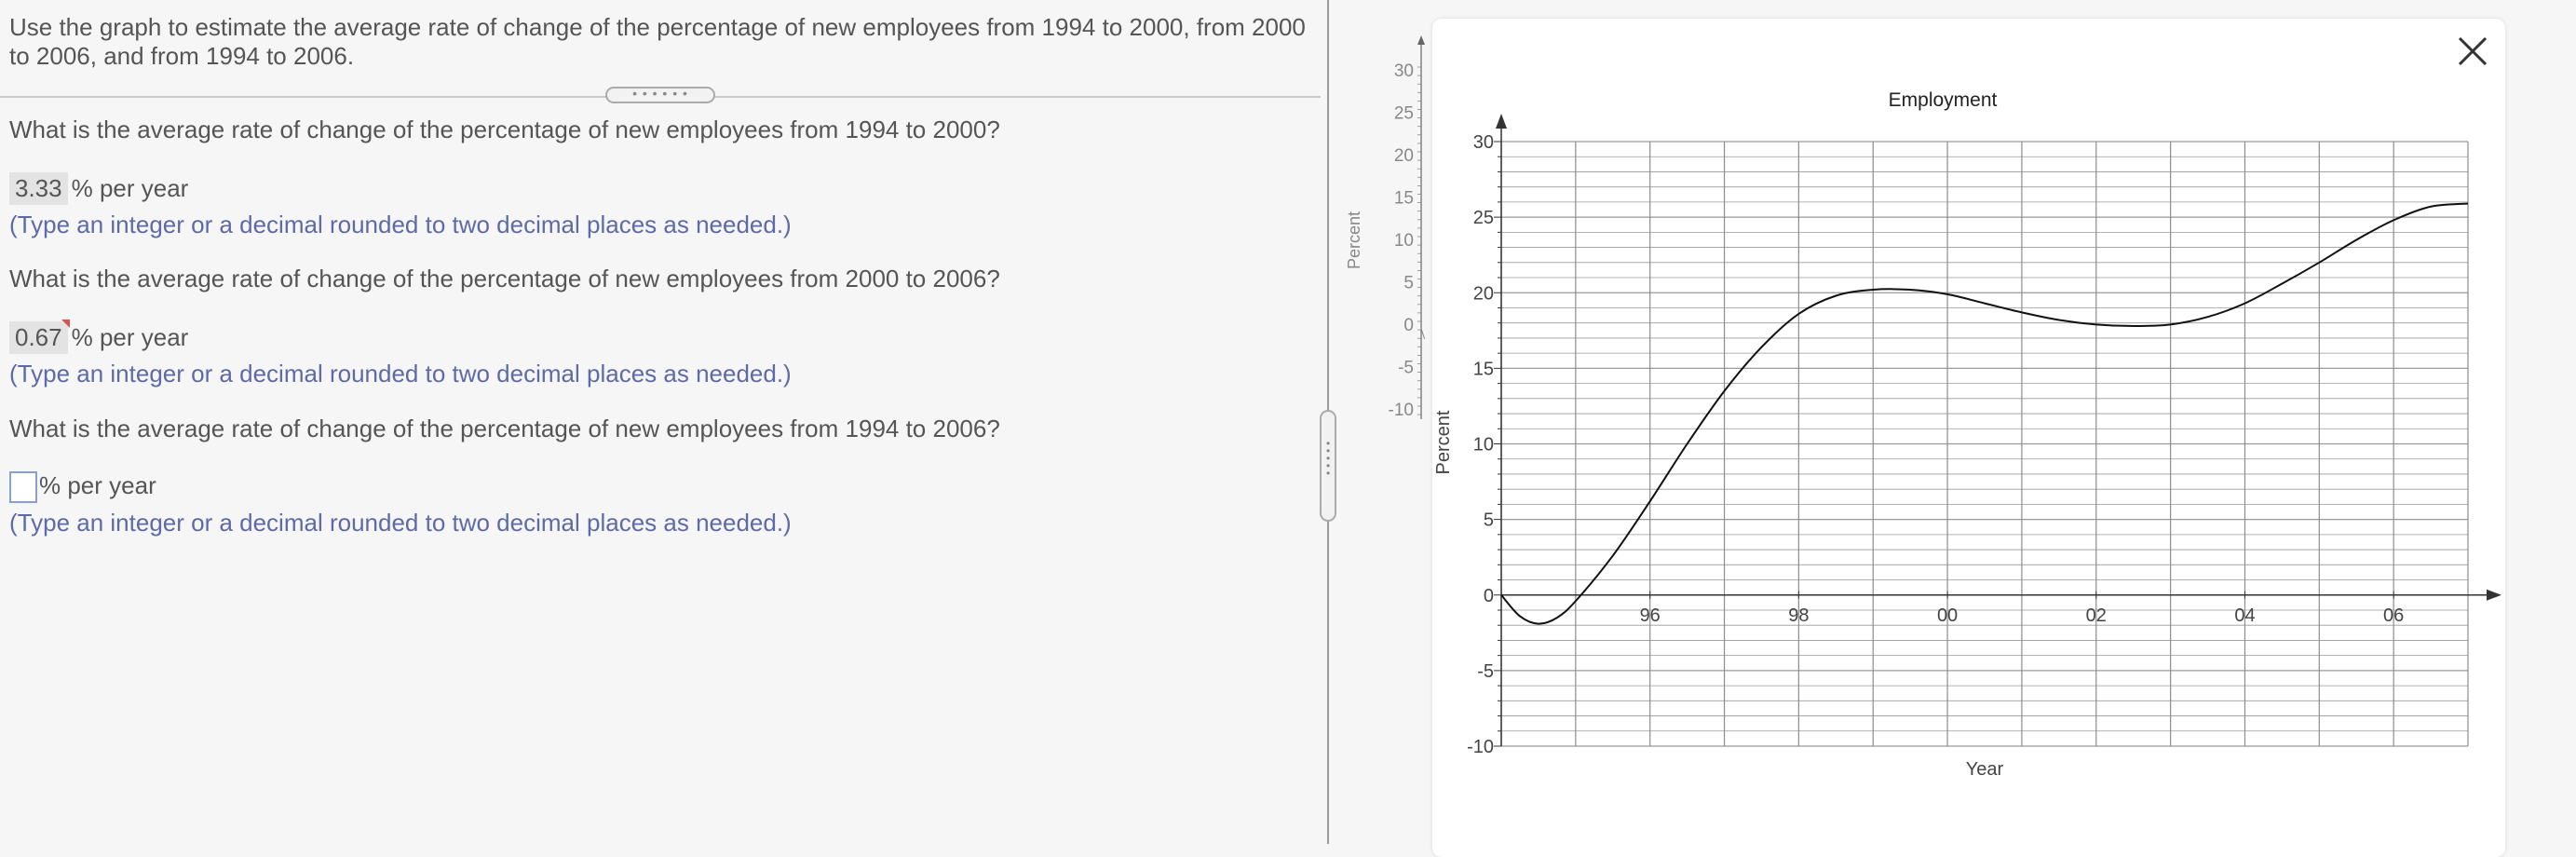 This screenshot has height=857, width=2576. Describe the element at coordinates (1408, 283) in the screenshot. I see `thumbnail-tick-label: 5` at that location.